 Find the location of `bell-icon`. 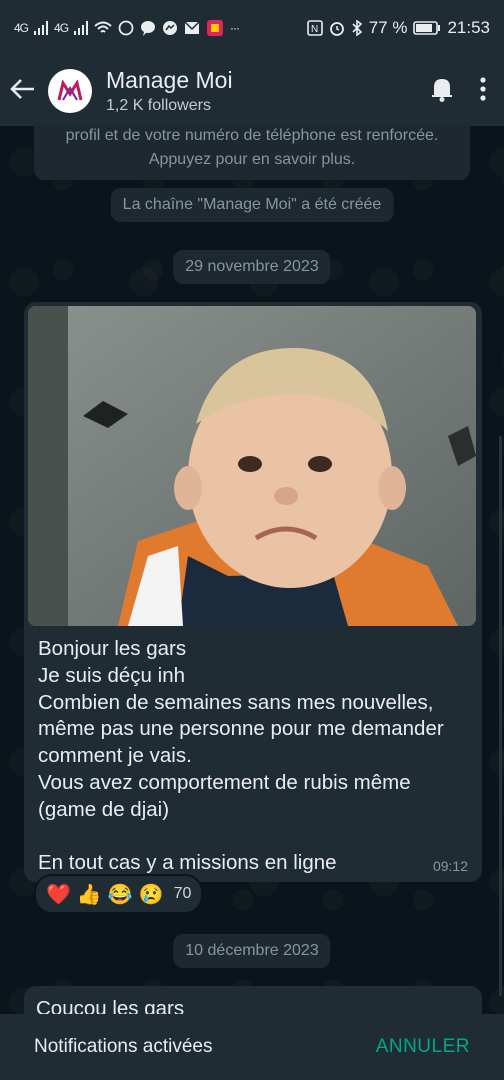

bell-icon is located at coordinates (442, 91).